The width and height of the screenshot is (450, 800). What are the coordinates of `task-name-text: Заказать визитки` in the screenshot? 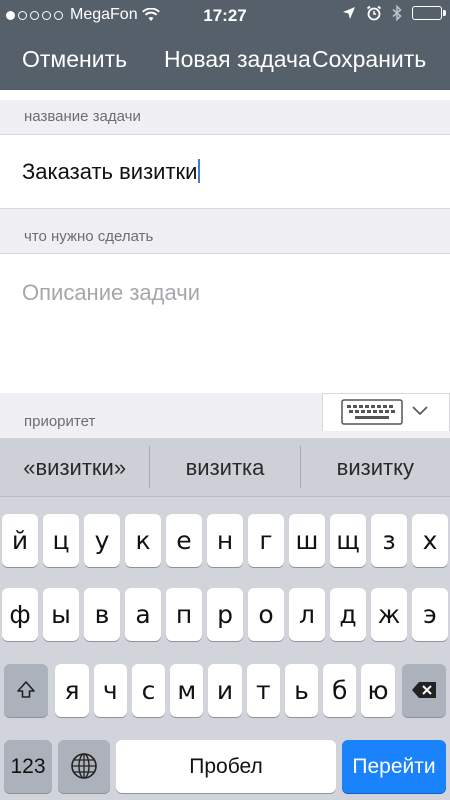 It's located at (110, 171).